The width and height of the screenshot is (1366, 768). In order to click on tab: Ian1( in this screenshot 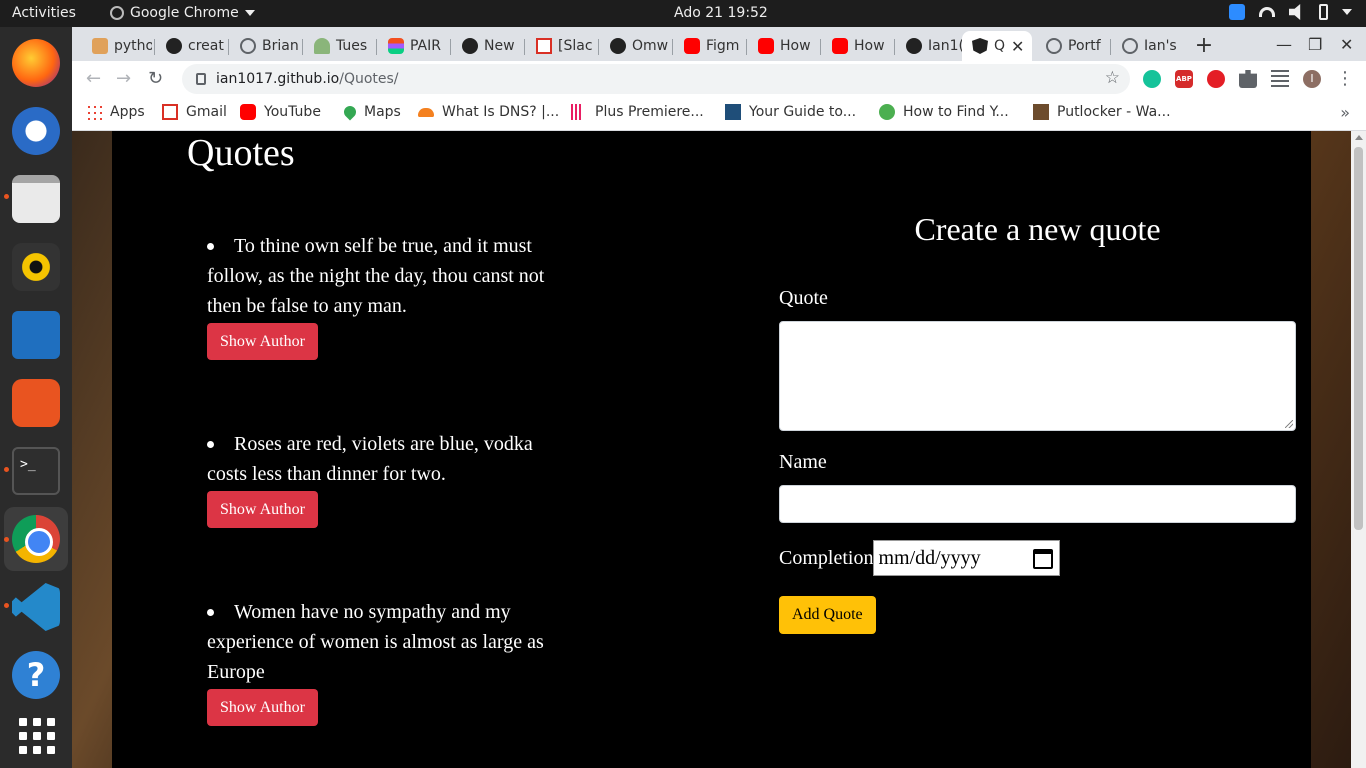, I will do `click(929, 46)`.